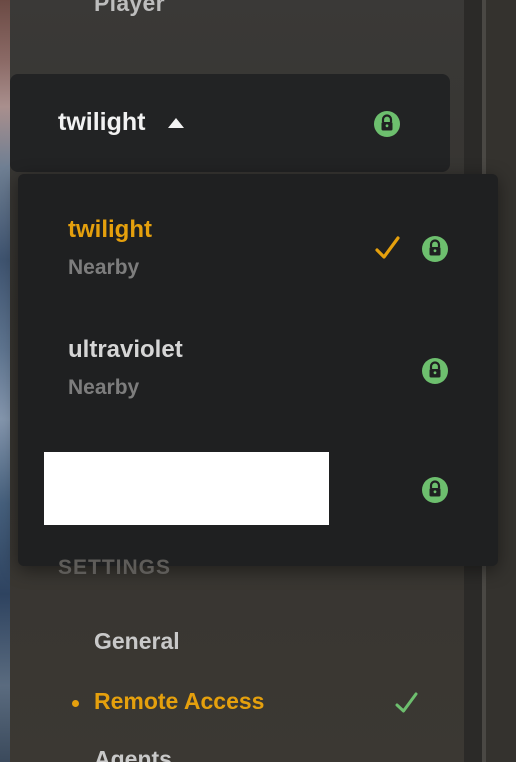 This screenshot has width=516, height=762. I want to click on server-selector: twilight, so click(230, 123).